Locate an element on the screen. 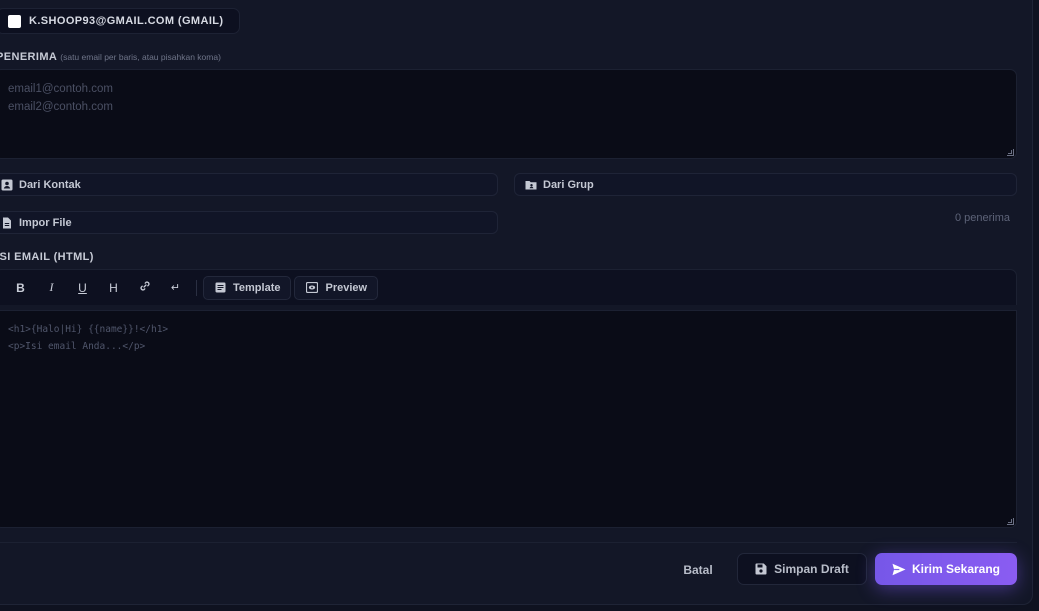 This screenshot has height=611, width=1039. recipients-label-text: PENERIMA is located at coordinates (29, 57).